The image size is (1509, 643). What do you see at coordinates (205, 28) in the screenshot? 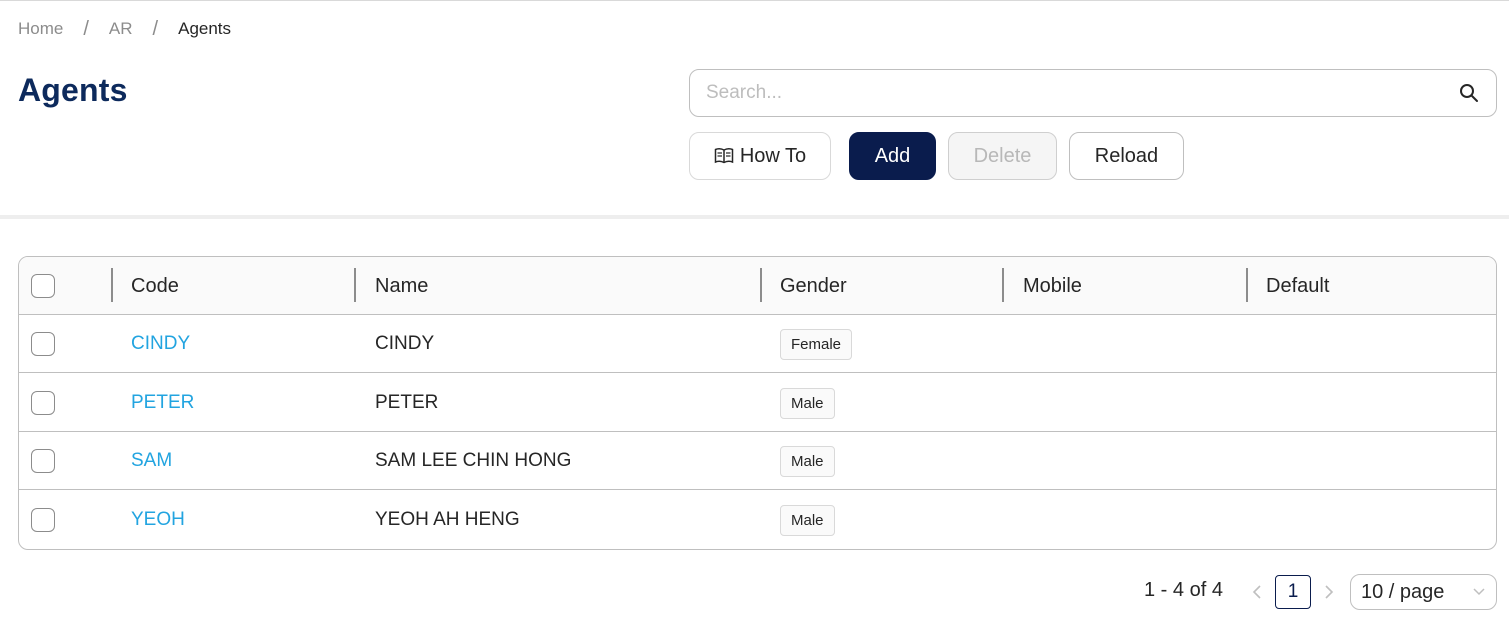
I see `breadcrumb-current: Agents` at bounding box center [205, 28].